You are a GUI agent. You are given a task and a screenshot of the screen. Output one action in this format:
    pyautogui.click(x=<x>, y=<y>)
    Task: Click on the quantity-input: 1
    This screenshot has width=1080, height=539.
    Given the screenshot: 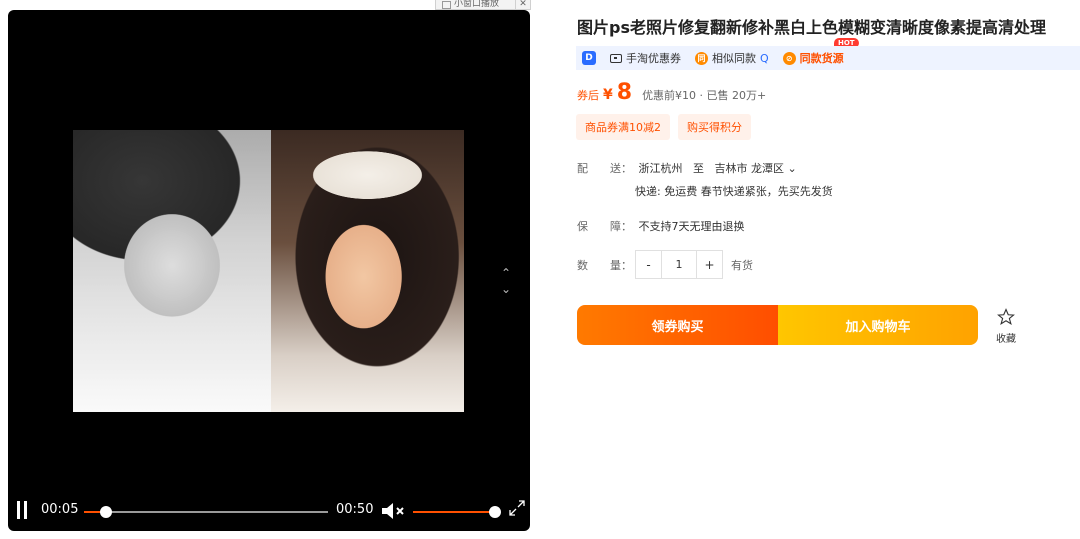 What is the action you would take?
    pyautogui.click(x=679, y=264)
    